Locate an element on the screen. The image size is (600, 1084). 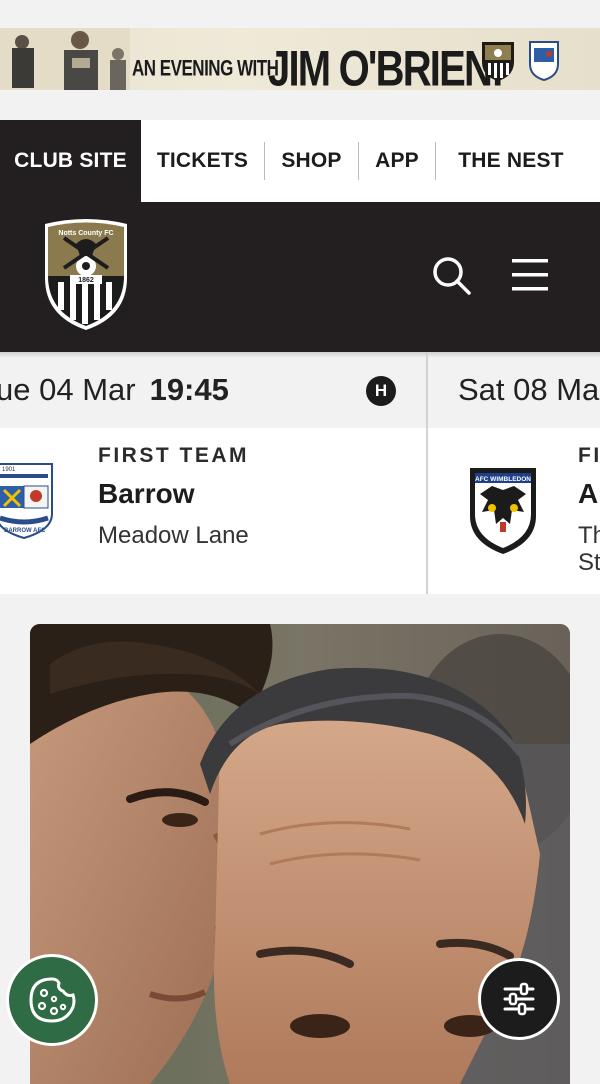
fixture-date-row: Sat 08 Ma is located at coordinates (514, 390).